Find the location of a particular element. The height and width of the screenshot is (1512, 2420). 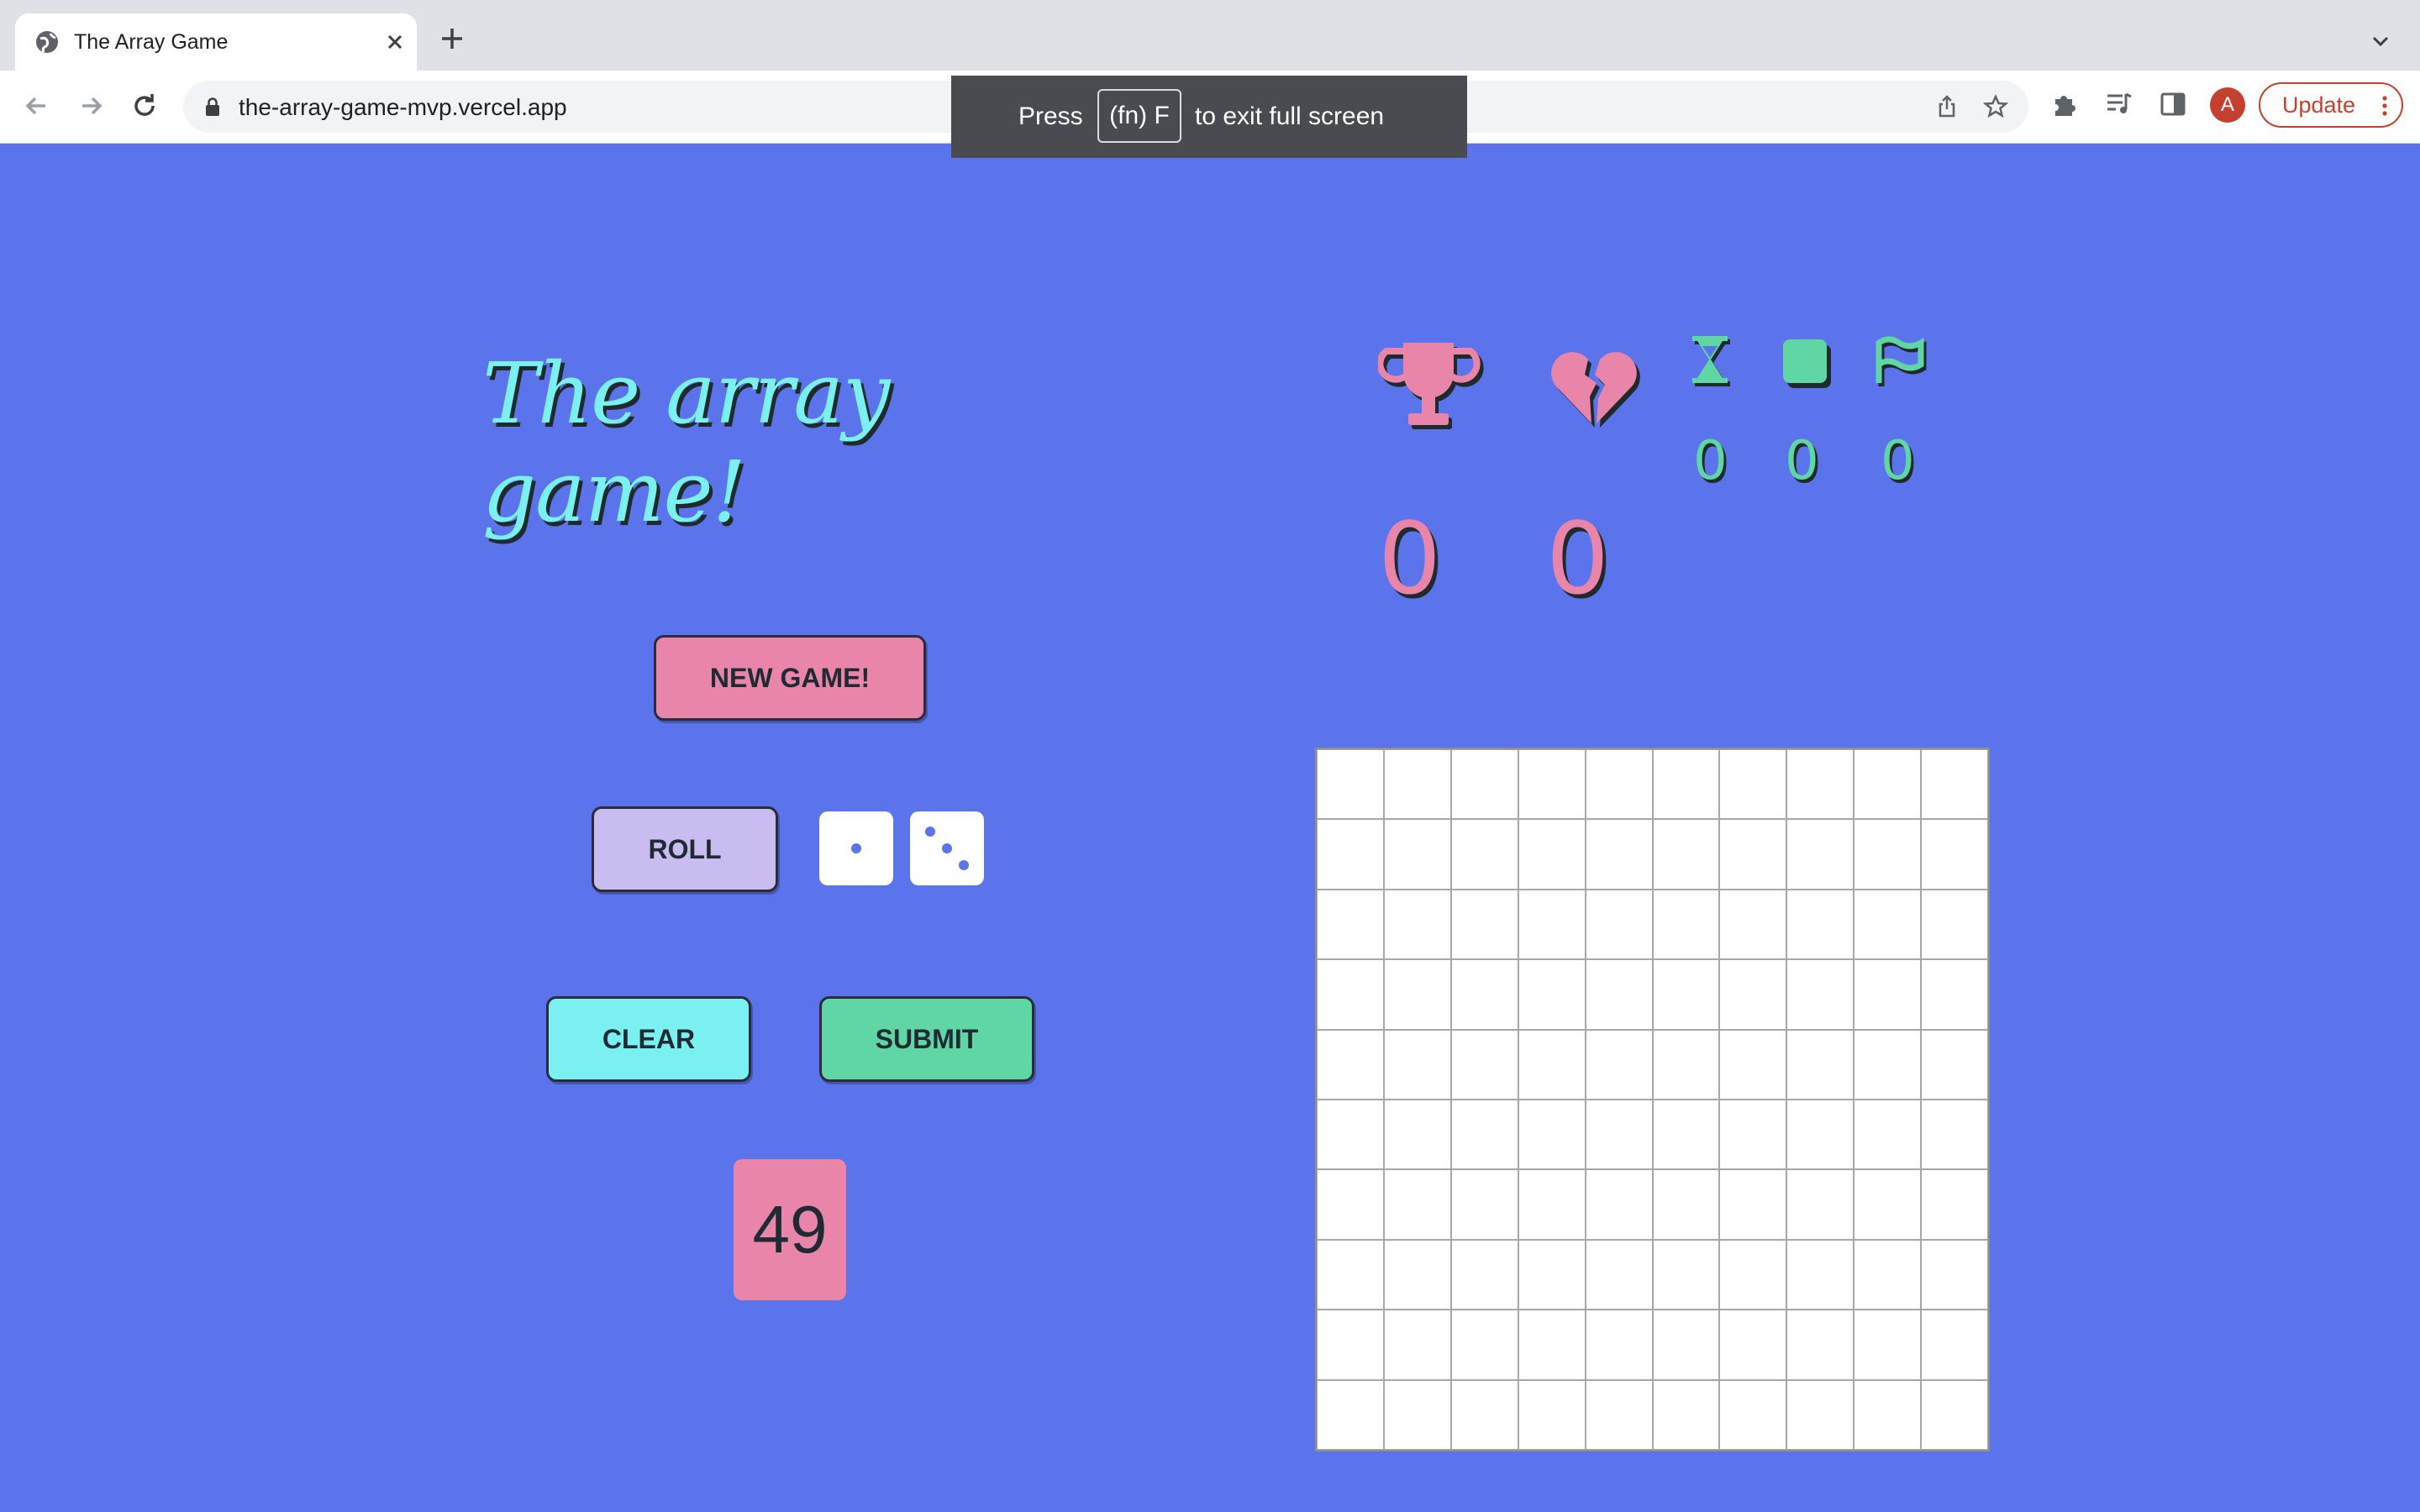

side-panel-icon is located at coordinates (2173, 104).